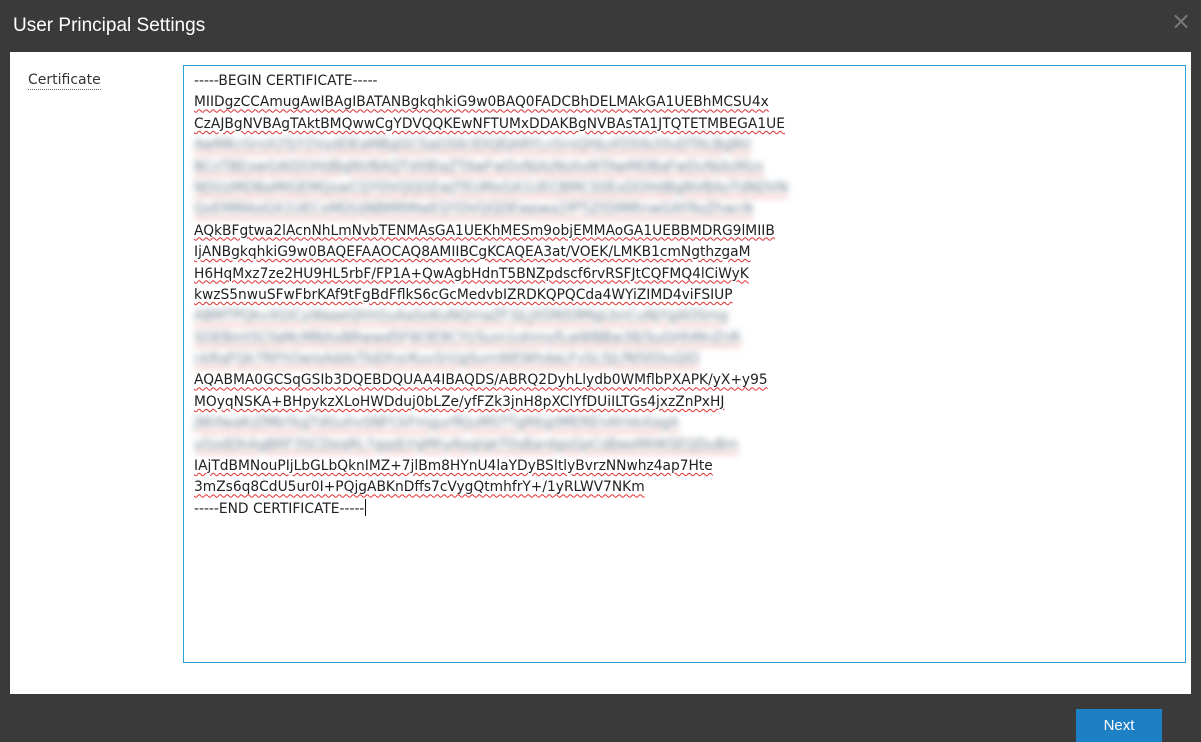 This screenshot has height=742, width=1201. Describe the element at coordinates (64, 81) in the screenshot. I see `certificate-label: Certificate` at that location.